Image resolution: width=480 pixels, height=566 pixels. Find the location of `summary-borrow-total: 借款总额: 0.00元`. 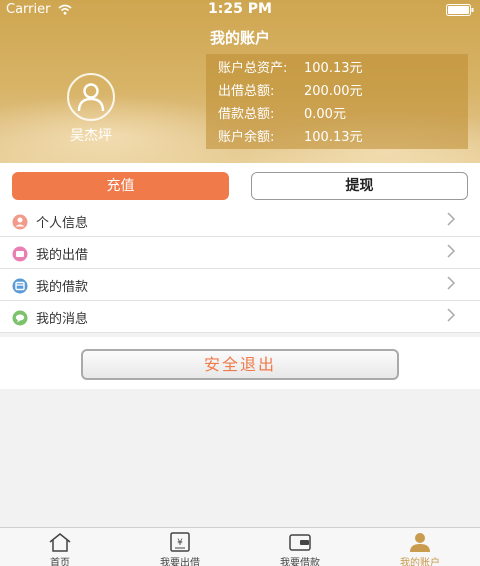

summary-borrow-total: 借款总额: 0.00元 is located at coordinates (282, 115).